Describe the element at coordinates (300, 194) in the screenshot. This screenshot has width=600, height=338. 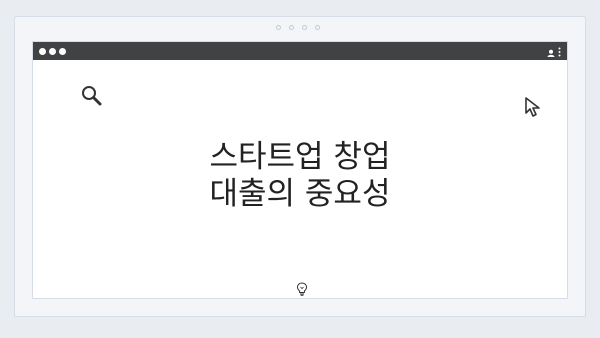
I see `headline-line-2: 대출의 중요성` at that location.